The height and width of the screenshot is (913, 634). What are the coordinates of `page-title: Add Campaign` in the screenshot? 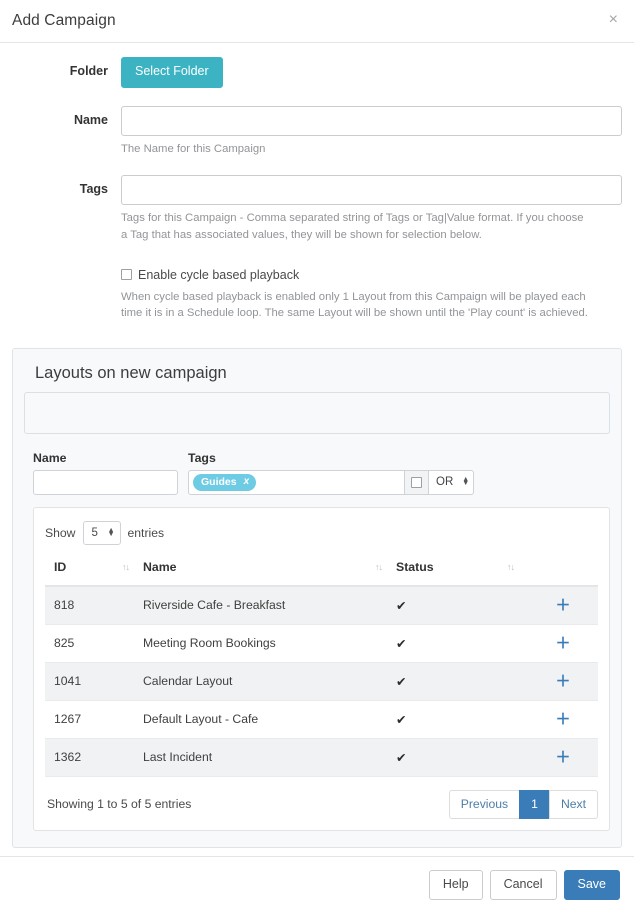 It's located at (64, 20).